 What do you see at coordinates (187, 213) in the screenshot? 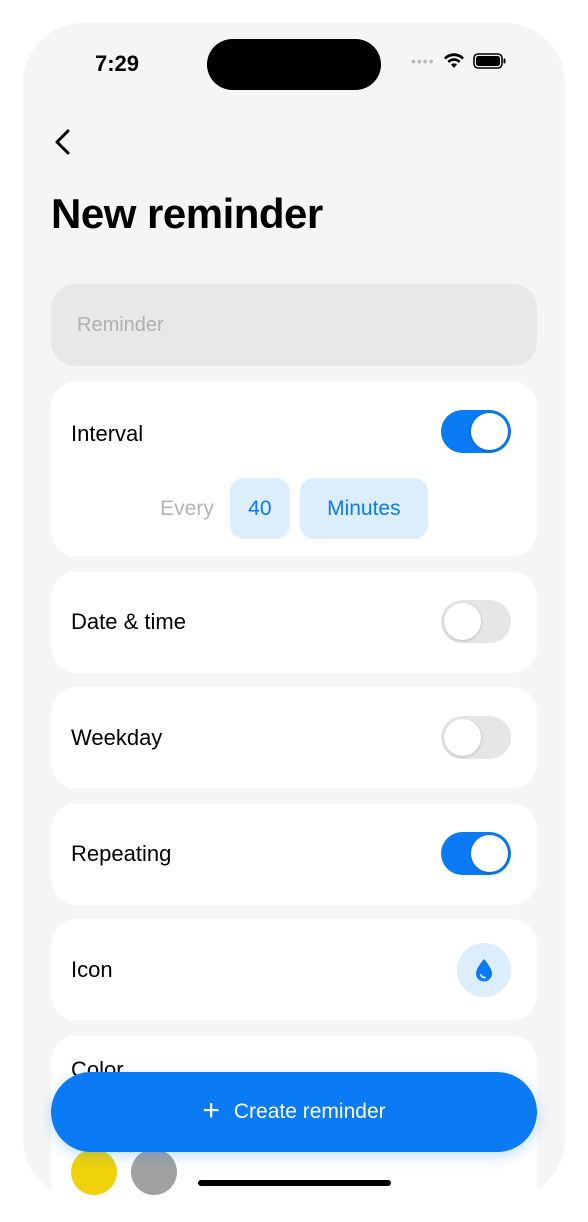
I see `page-title: New reminder` at bounding box center [187, 213].